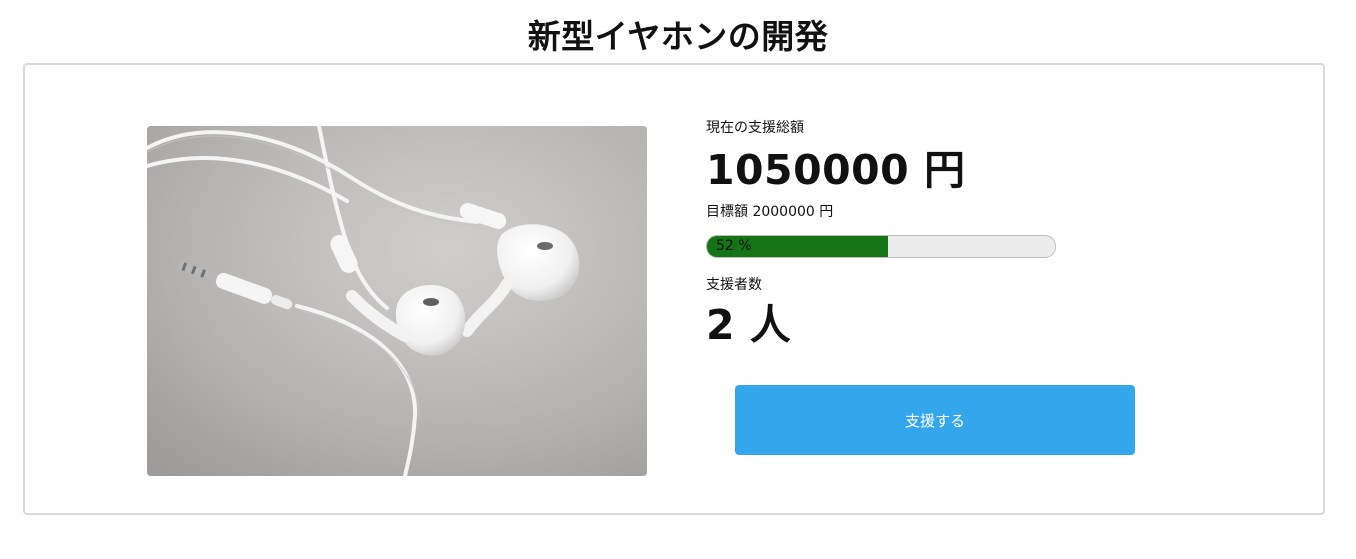  I want to click on progress-bar: 52 %, so click(881, 246).